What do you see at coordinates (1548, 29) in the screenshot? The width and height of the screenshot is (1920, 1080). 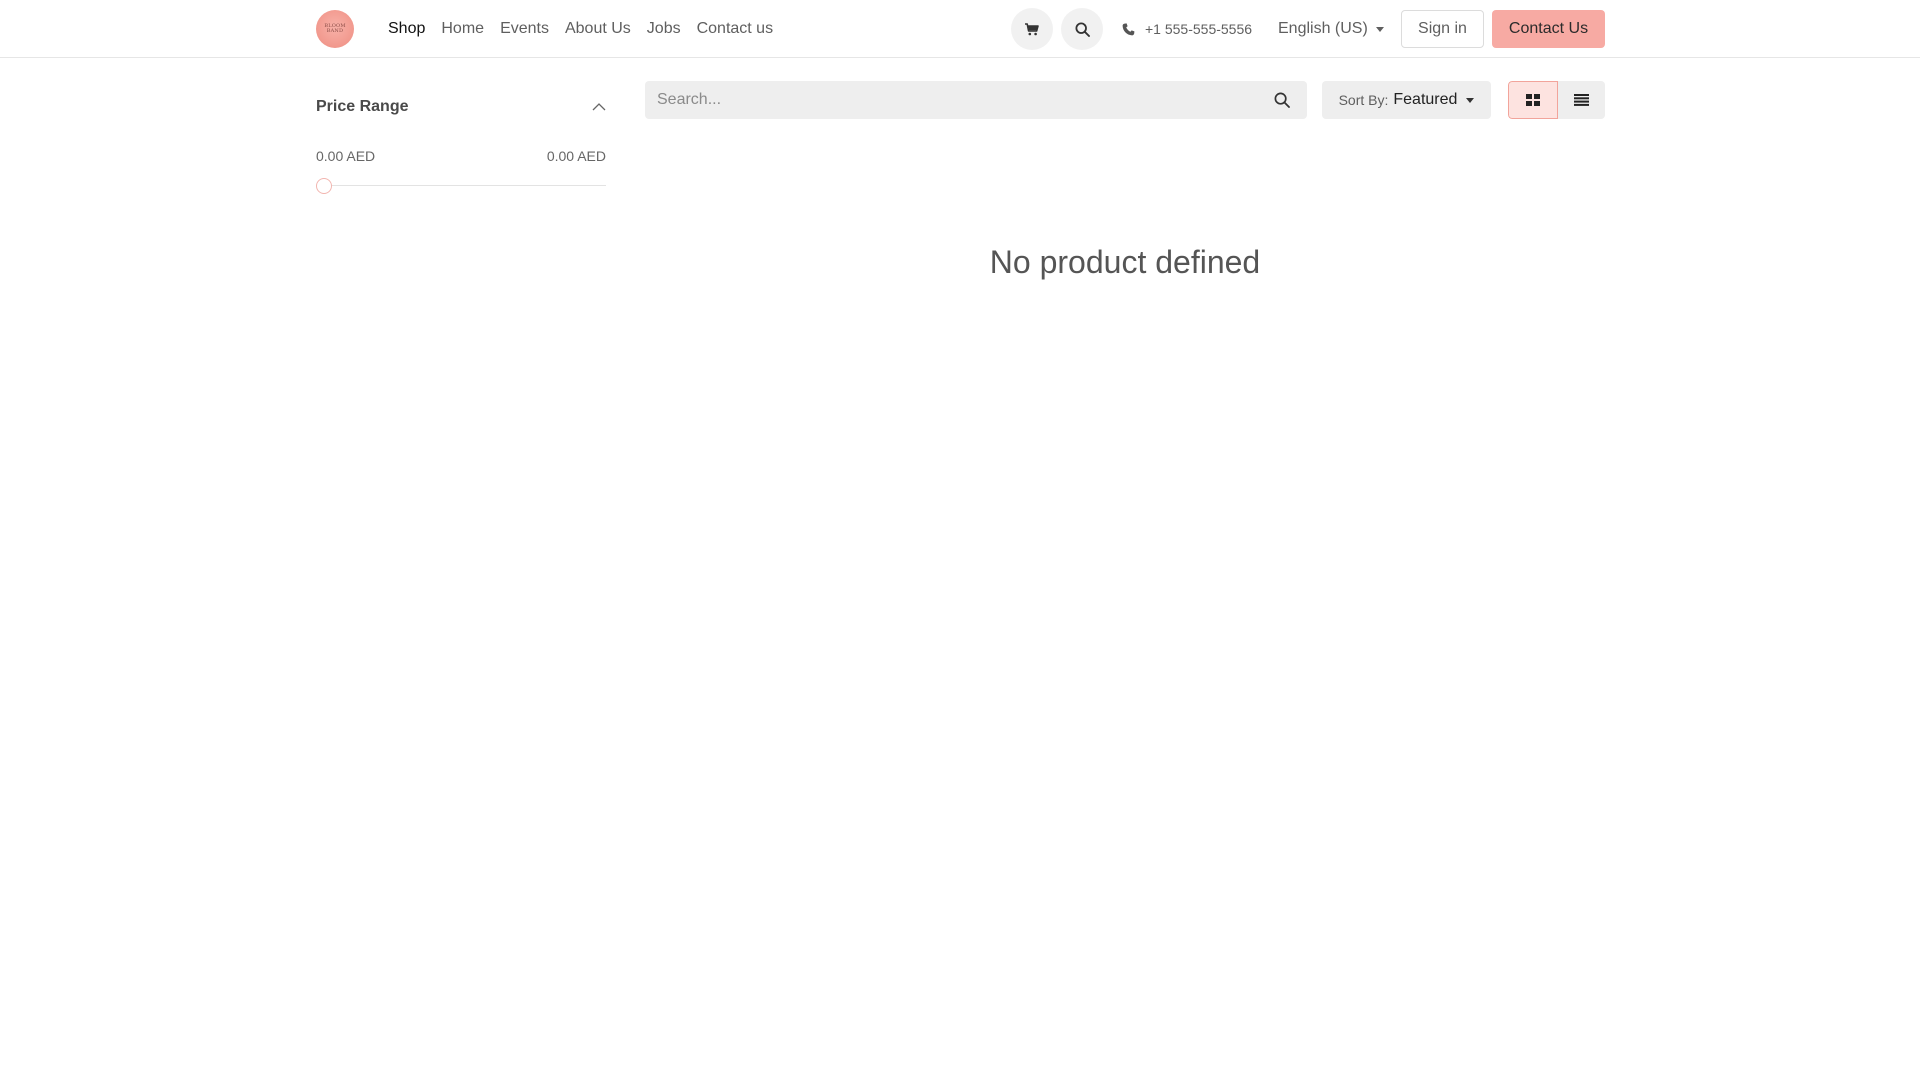 I see `contact-us-button: Contact Us` at bounding box center [1548, 29].